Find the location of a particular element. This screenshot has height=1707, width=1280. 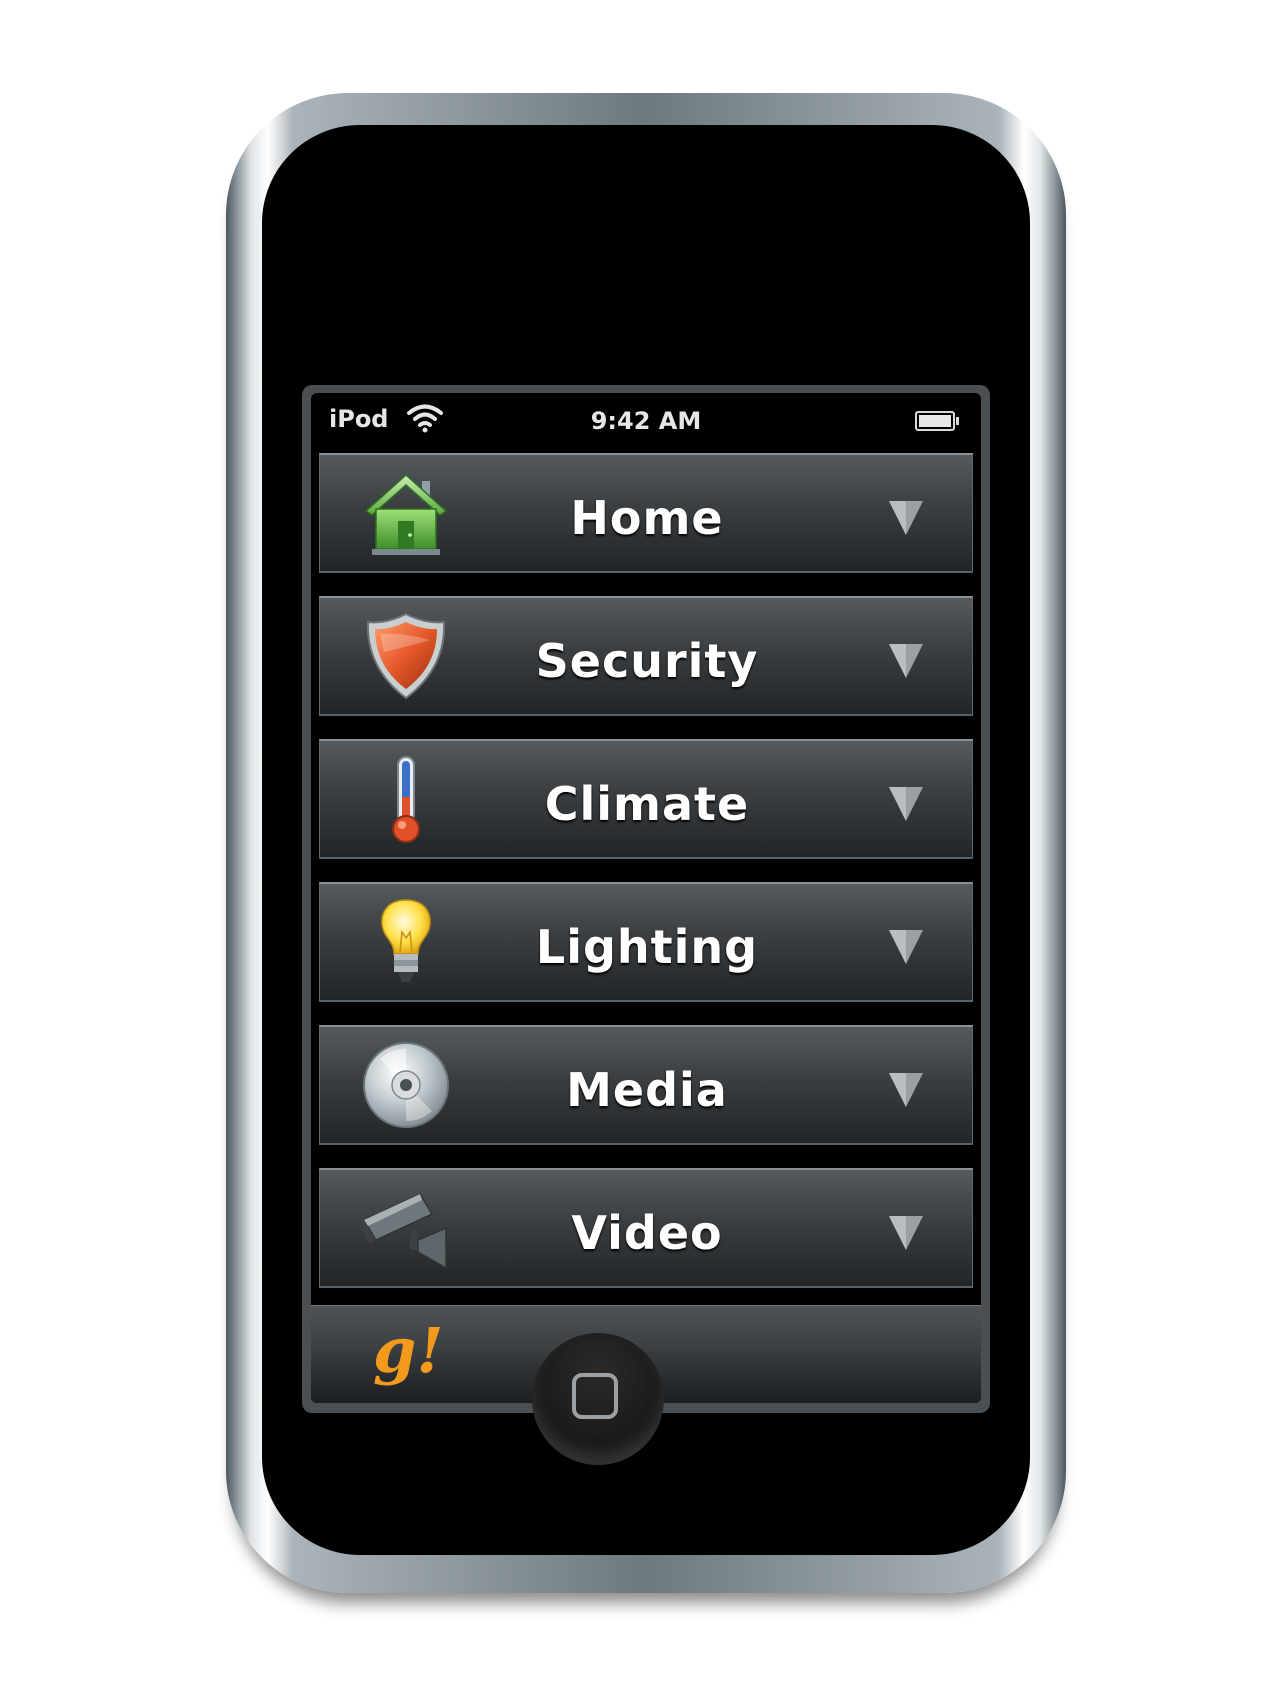

status-time: 9:42 AM is located at coordinates (646, 421).